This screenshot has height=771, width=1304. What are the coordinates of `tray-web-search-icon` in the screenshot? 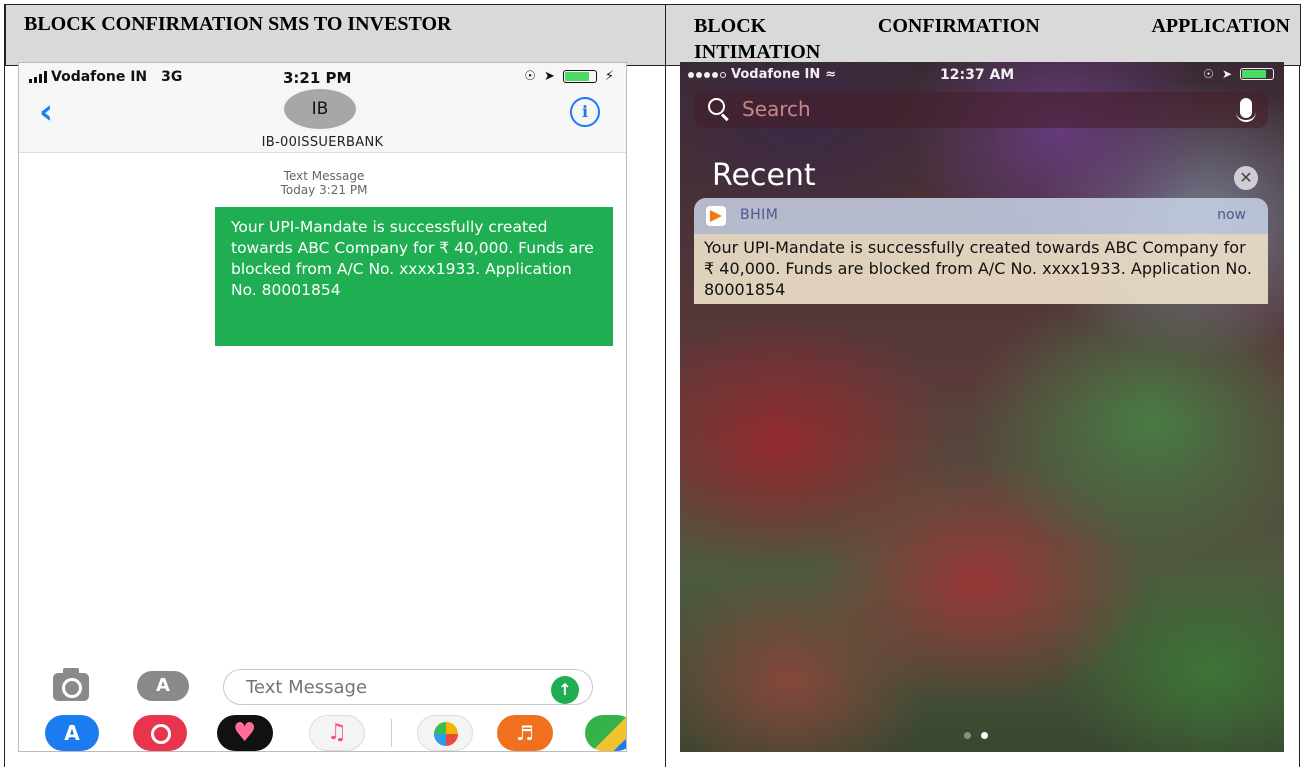 It's located at (160, 733).